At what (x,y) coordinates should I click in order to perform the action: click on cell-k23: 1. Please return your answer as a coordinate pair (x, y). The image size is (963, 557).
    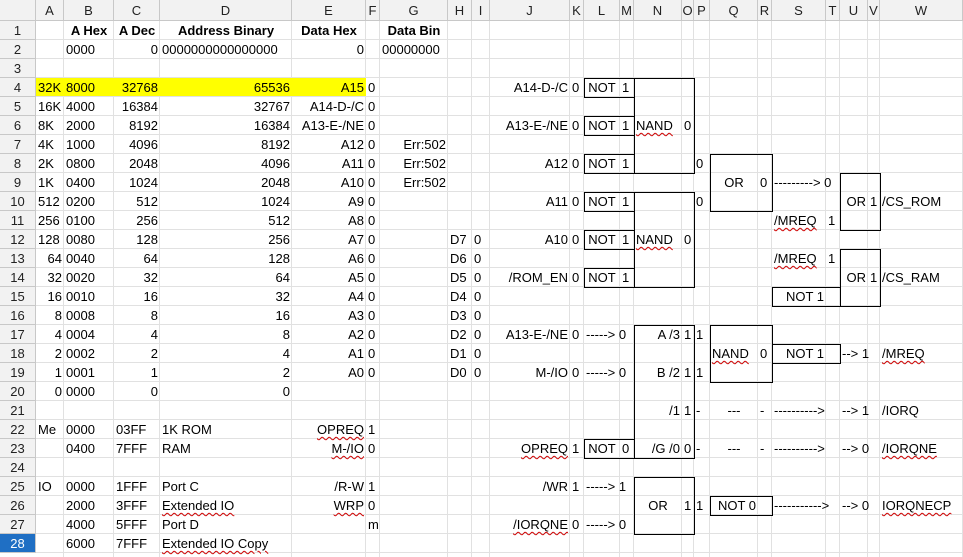
    Looking at the image, I should click on (577, 448).